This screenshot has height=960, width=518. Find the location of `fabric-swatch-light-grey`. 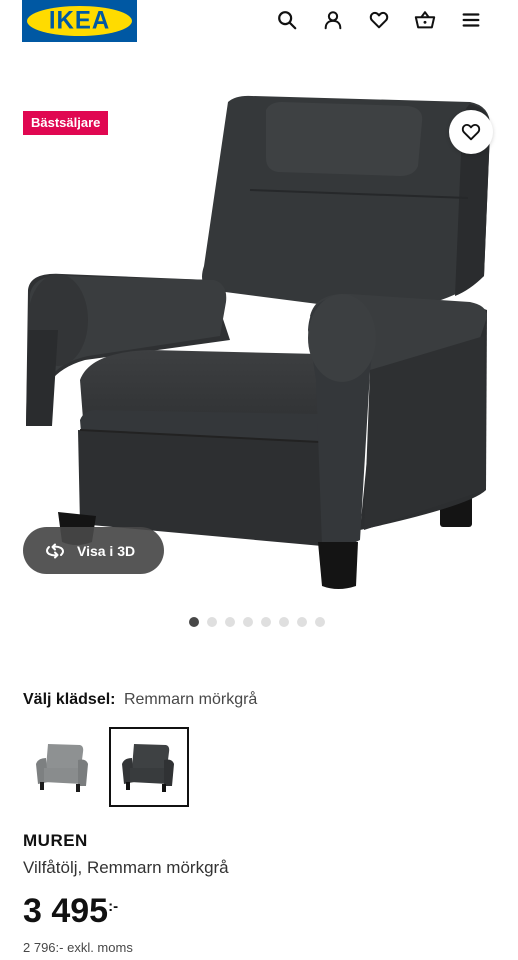

fabric-swatch-light-grey is located at coordinates (63, 767).